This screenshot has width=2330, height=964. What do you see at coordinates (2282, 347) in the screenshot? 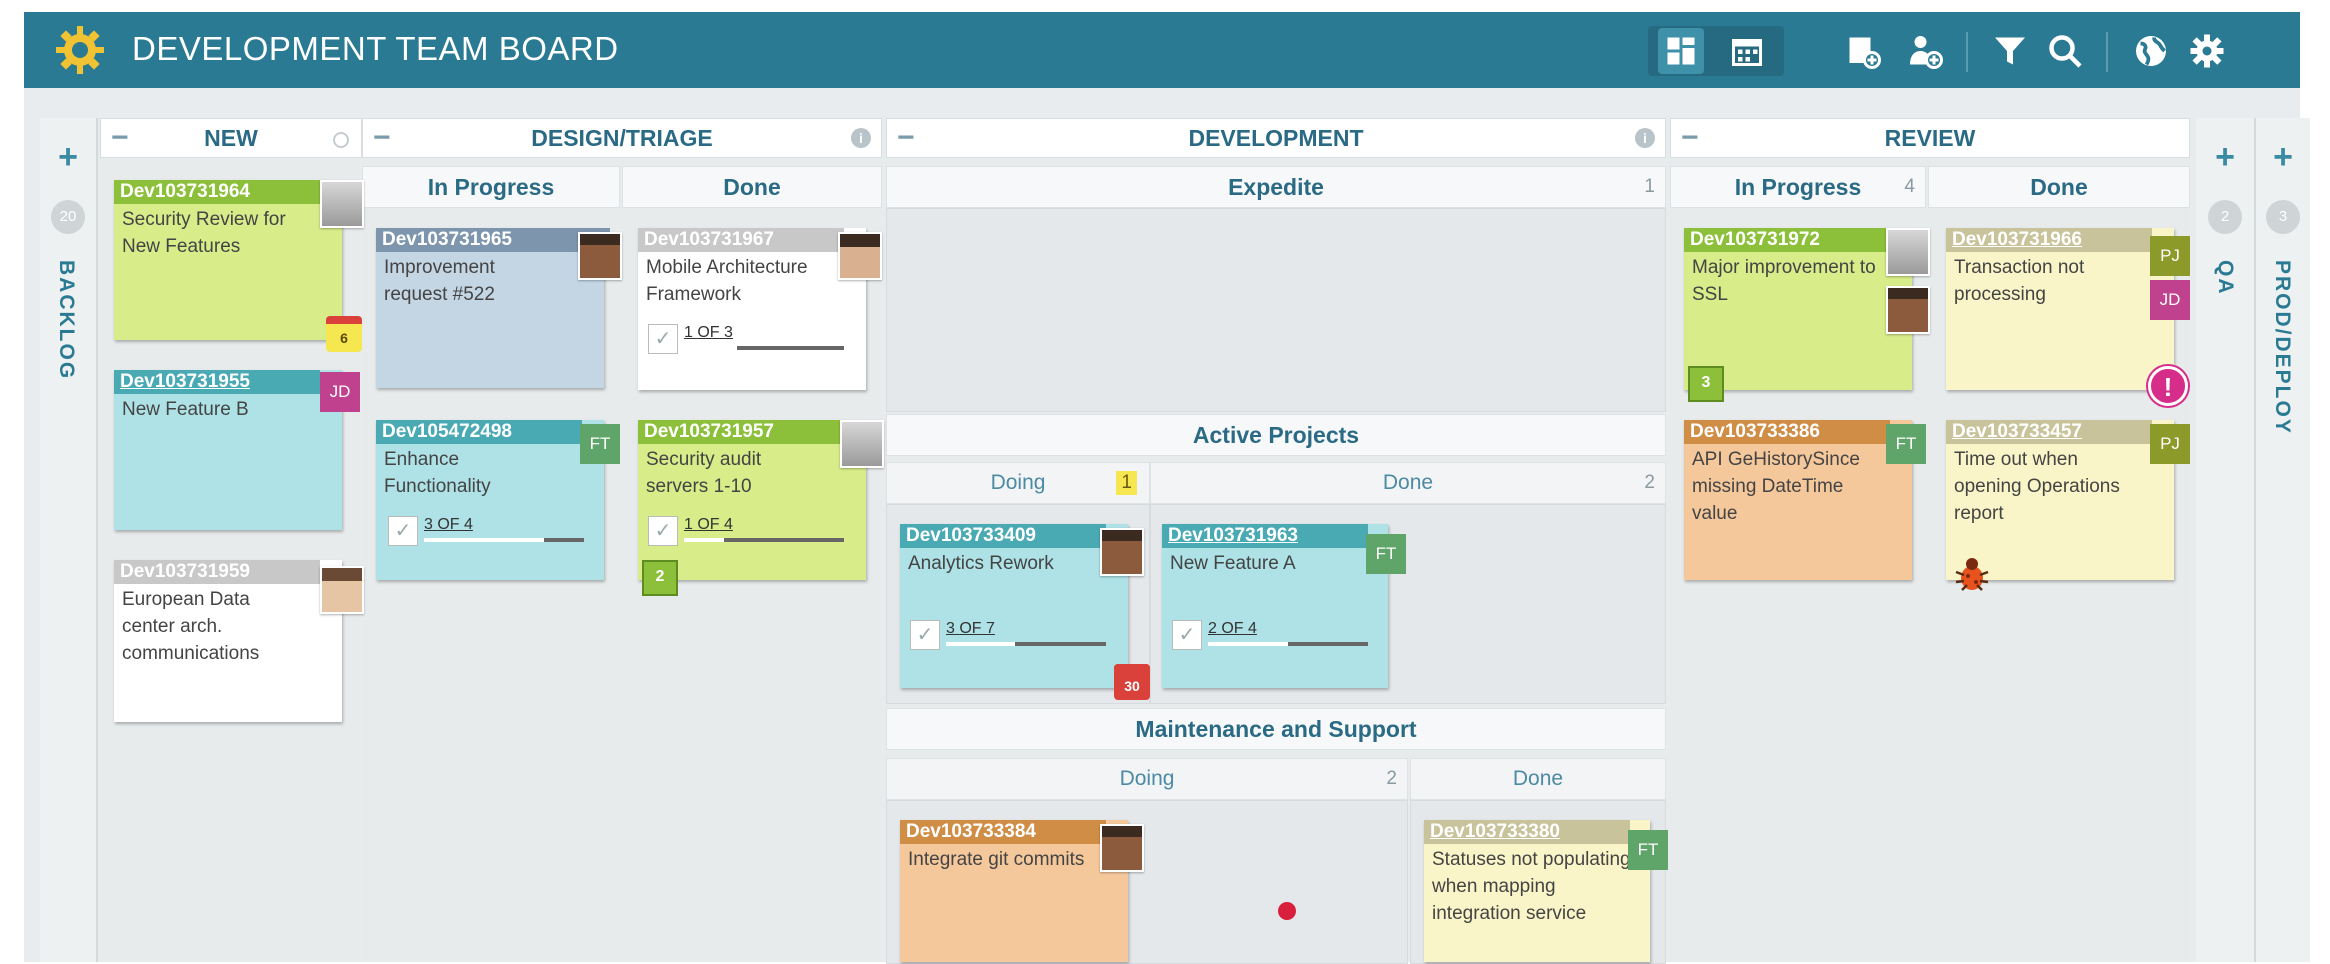
I see `prod-label: PROD/DEPLOY` at bounding box center [2282, 347].